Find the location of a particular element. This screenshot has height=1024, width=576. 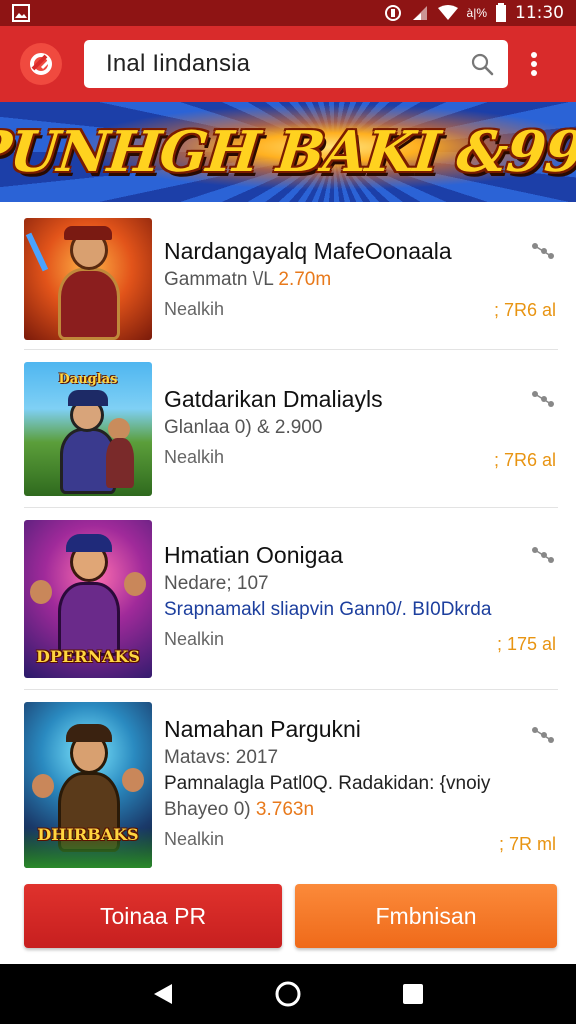

item-subtitle-text: Glanlaa 0) & 2.900 is located at coordinates (243, 427).